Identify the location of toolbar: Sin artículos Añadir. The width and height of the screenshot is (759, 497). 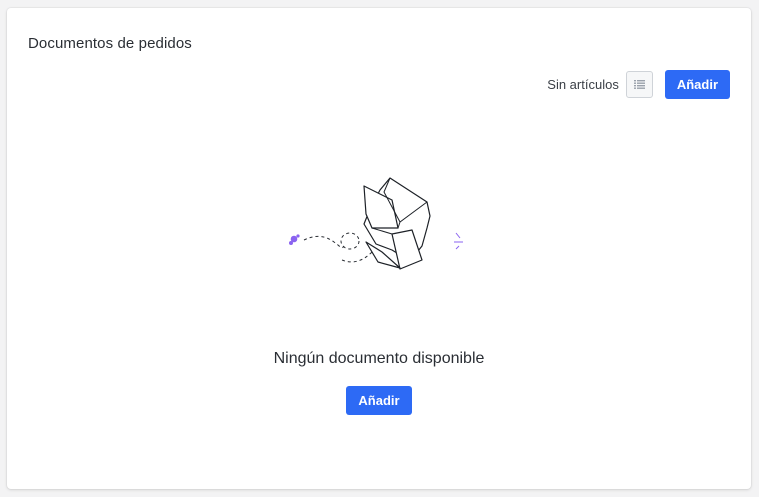
(638, 84).